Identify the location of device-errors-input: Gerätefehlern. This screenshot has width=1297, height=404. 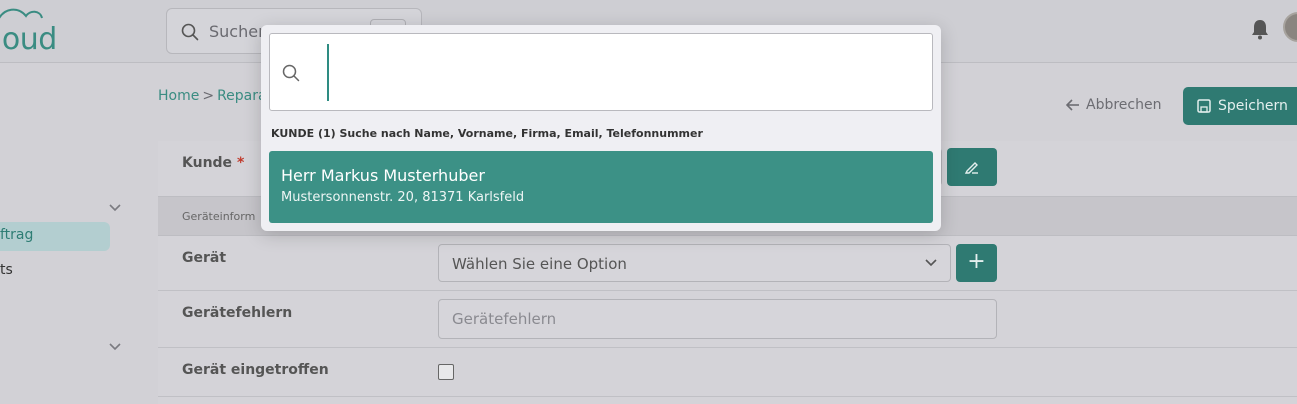
(717, 319).